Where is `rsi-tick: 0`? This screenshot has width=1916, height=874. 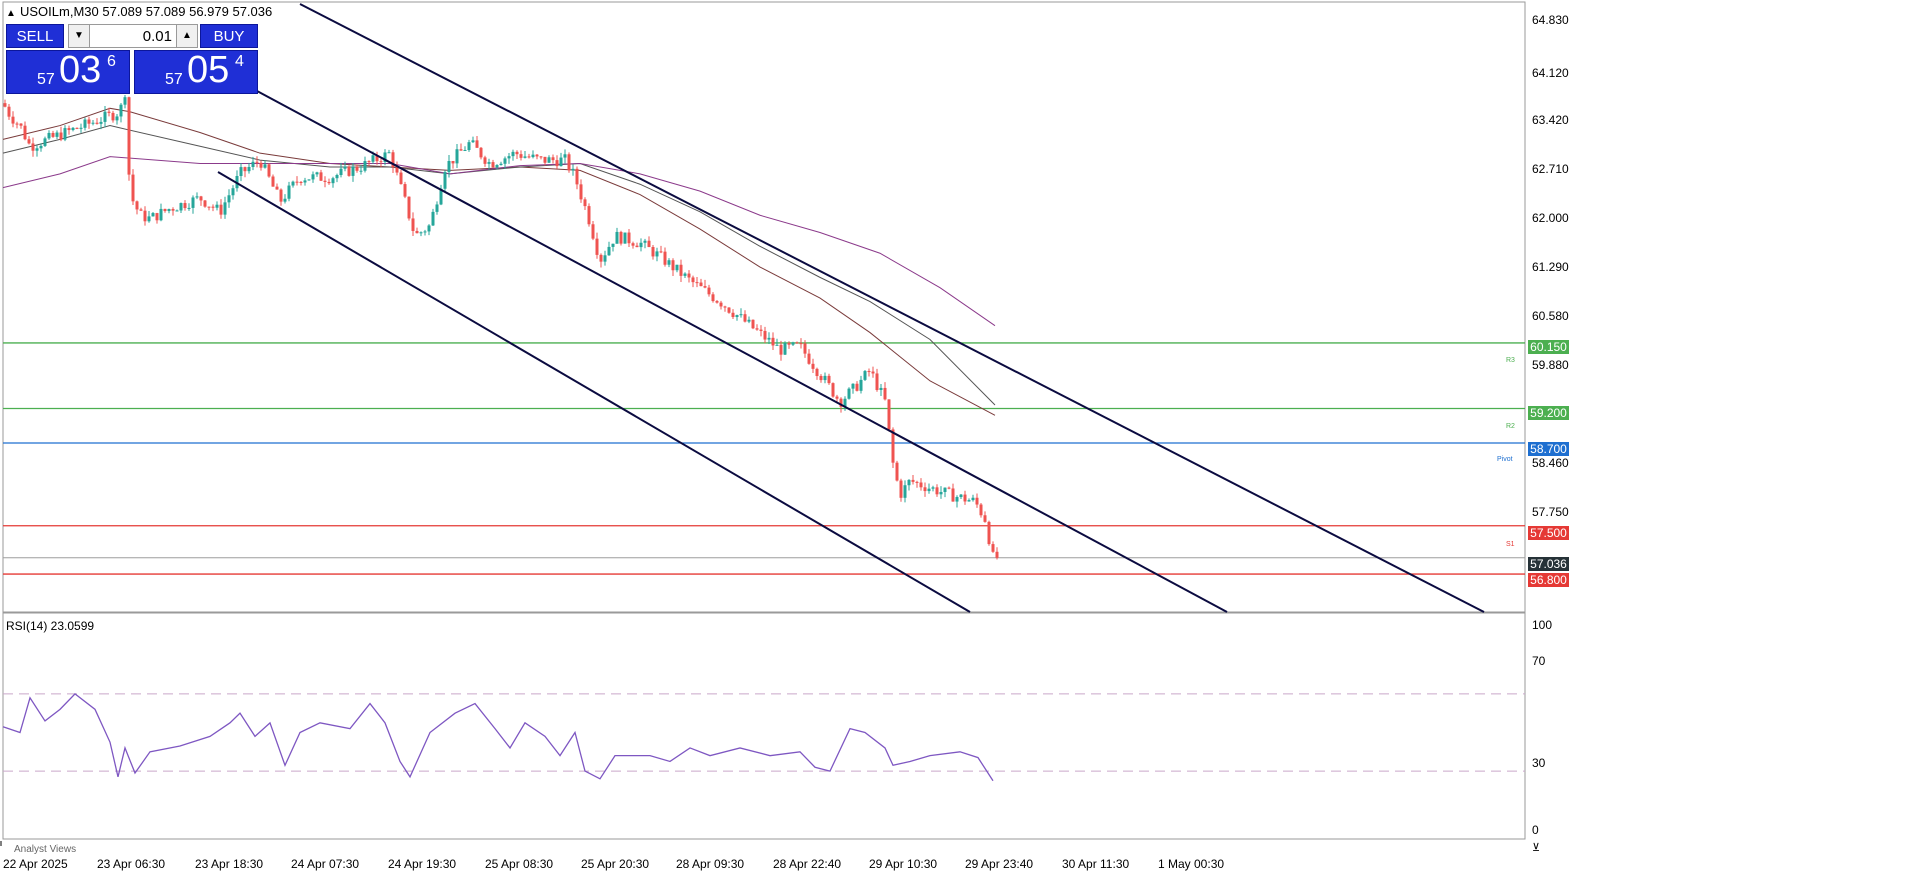 rsi-tick: 0 is located at coordinates (1535, 830).